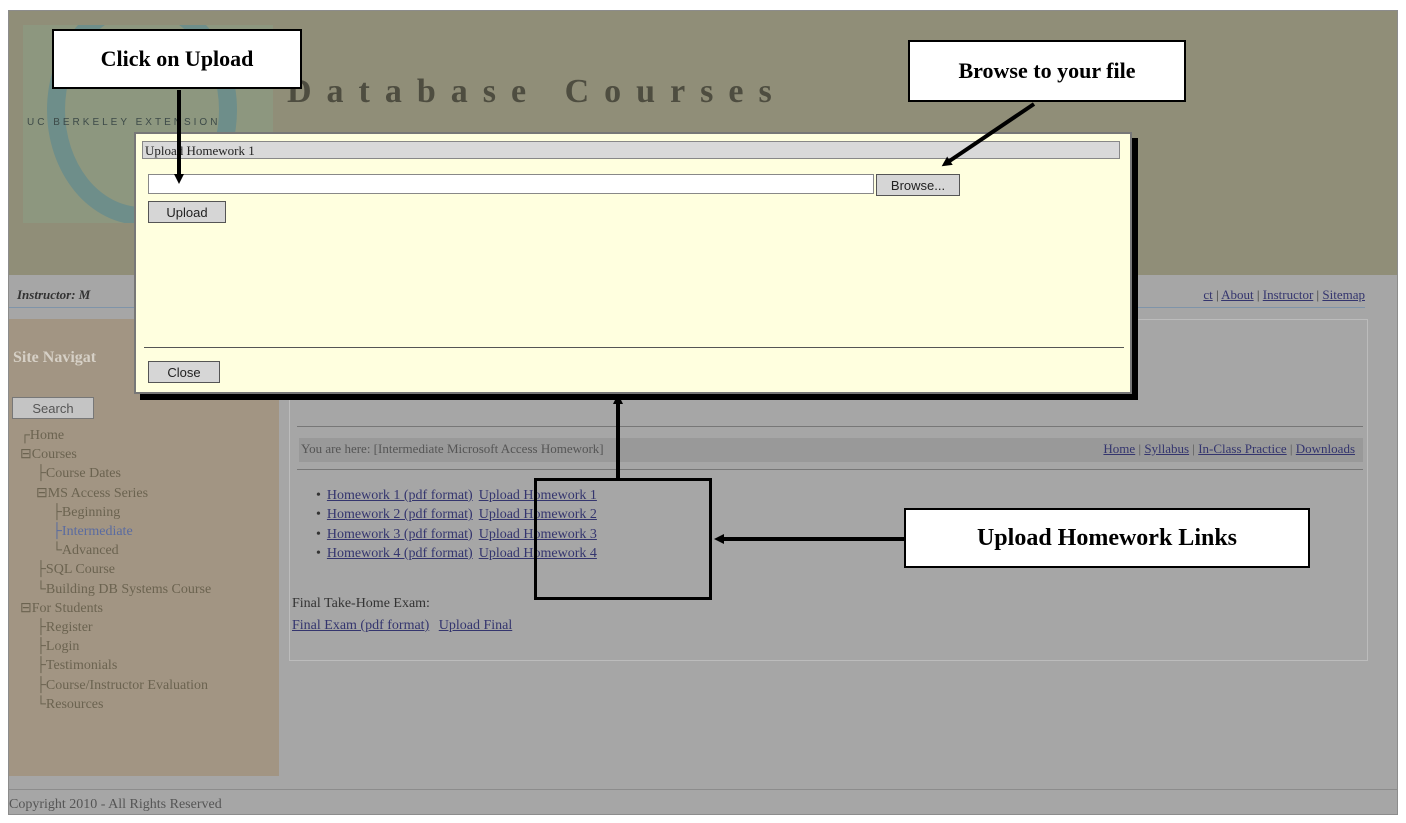 This screenshot has height=823, width=1406. What do you see at coordinates (177, 59) in the screenshot?
I see `click-upload-callout: Click on Upload` at bounding box center [177, 59].